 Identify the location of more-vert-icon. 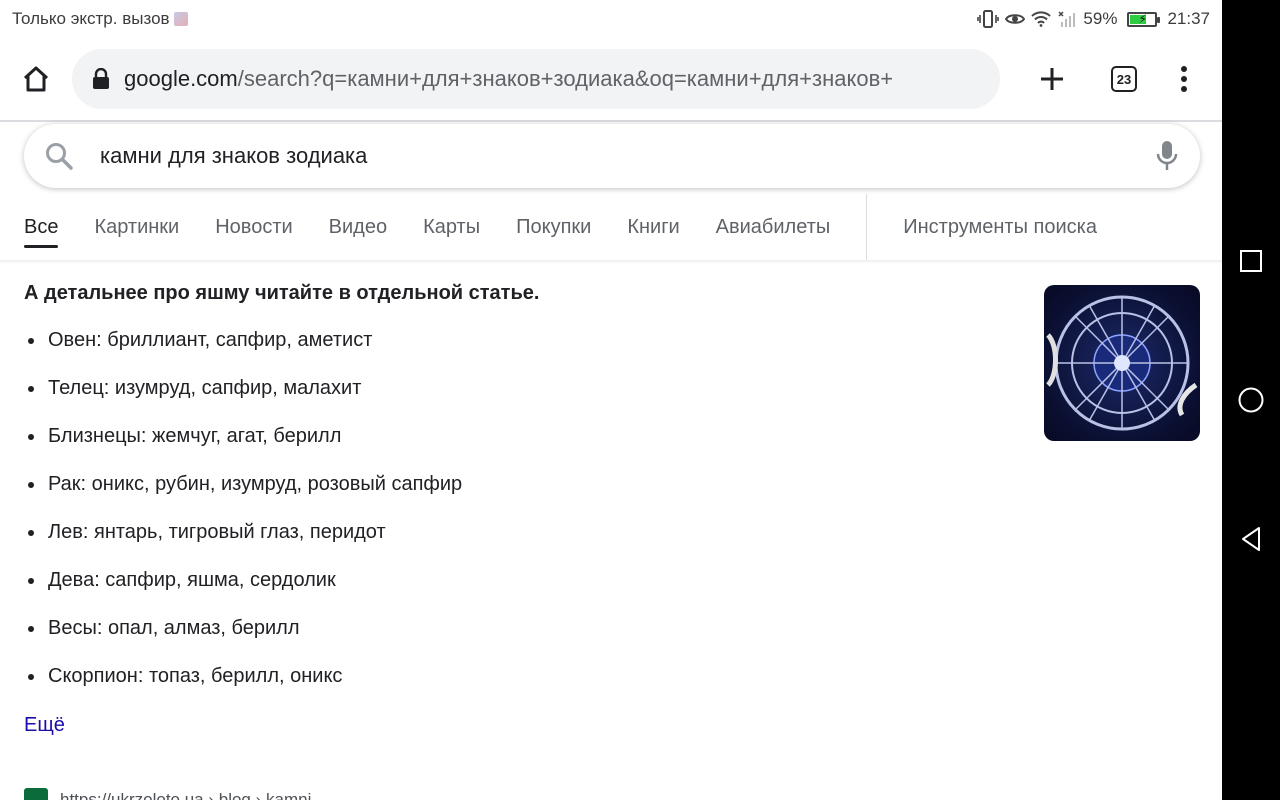
(1184, 79).